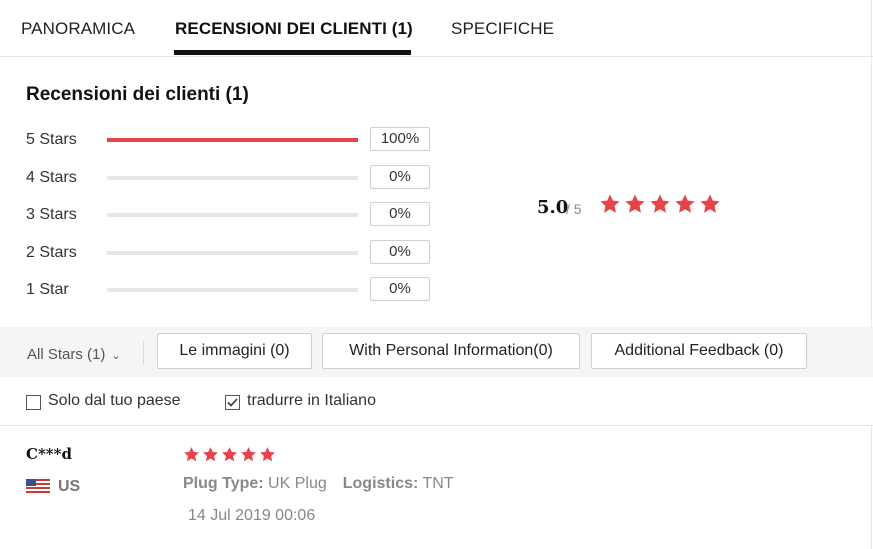 This screenshot has width=873, height=549. I want to click on rating-row-3: 3 Stars 0%, so click(236, 215).